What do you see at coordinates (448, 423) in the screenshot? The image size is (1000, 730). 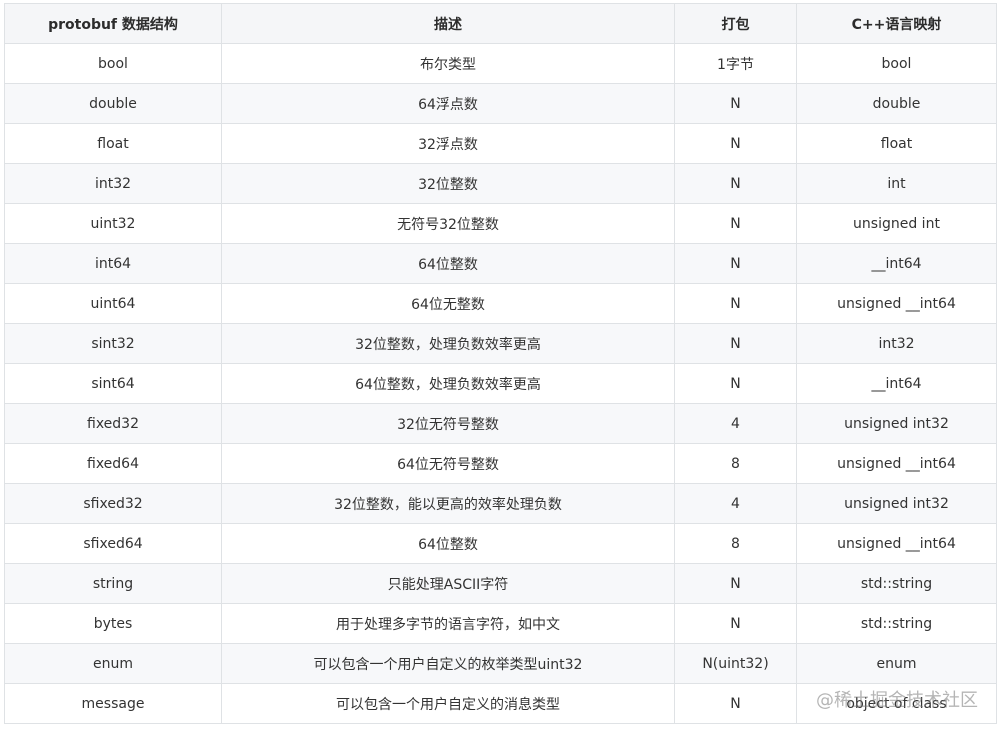 I see `cell-description: 32位无符号整数` at bounding box center [448, 423].